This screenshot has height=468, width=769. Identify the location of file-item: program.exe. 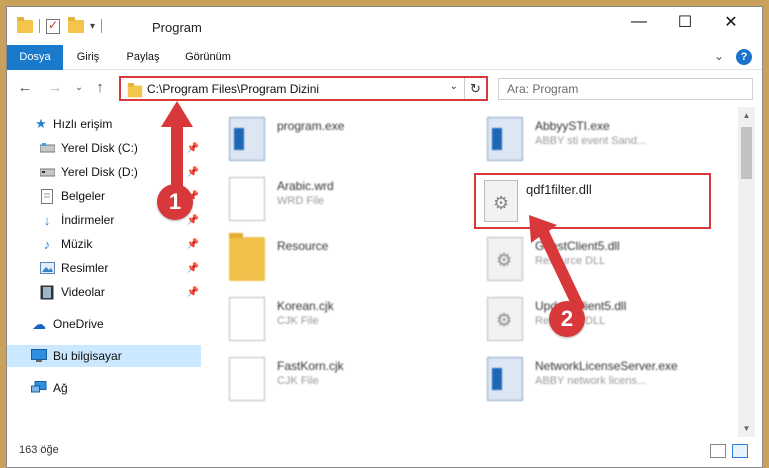
(332, 138).